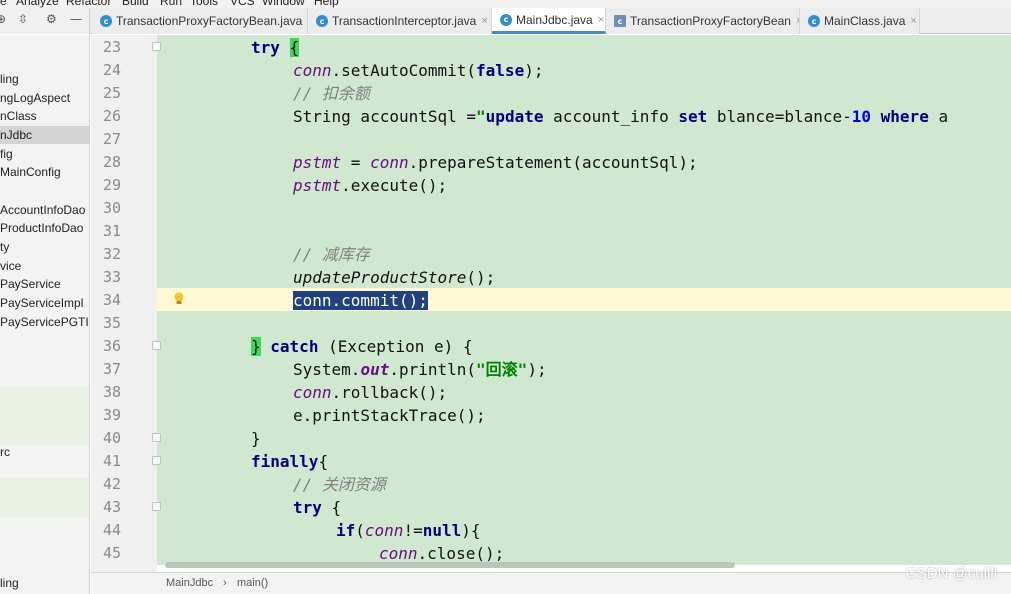 This screenshot has width=1011, height=594. I want to click on menu-item-refactor: Refactor, so click(88, 4).